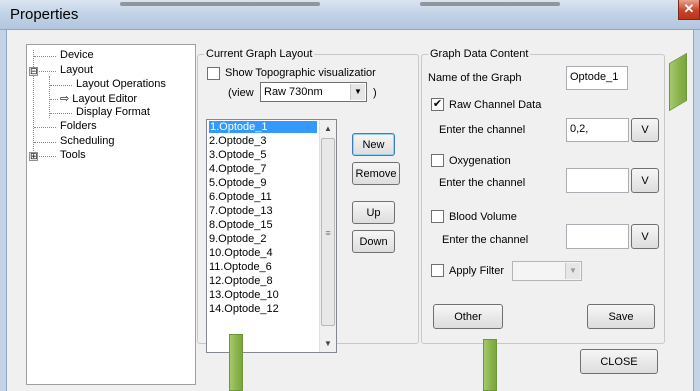 The height and width of the screenshot is (391, 700). What do you see at coordinates (376, 173) in the screenshot?
I see `remove-button: Remove` at bounding box center [376, 173].